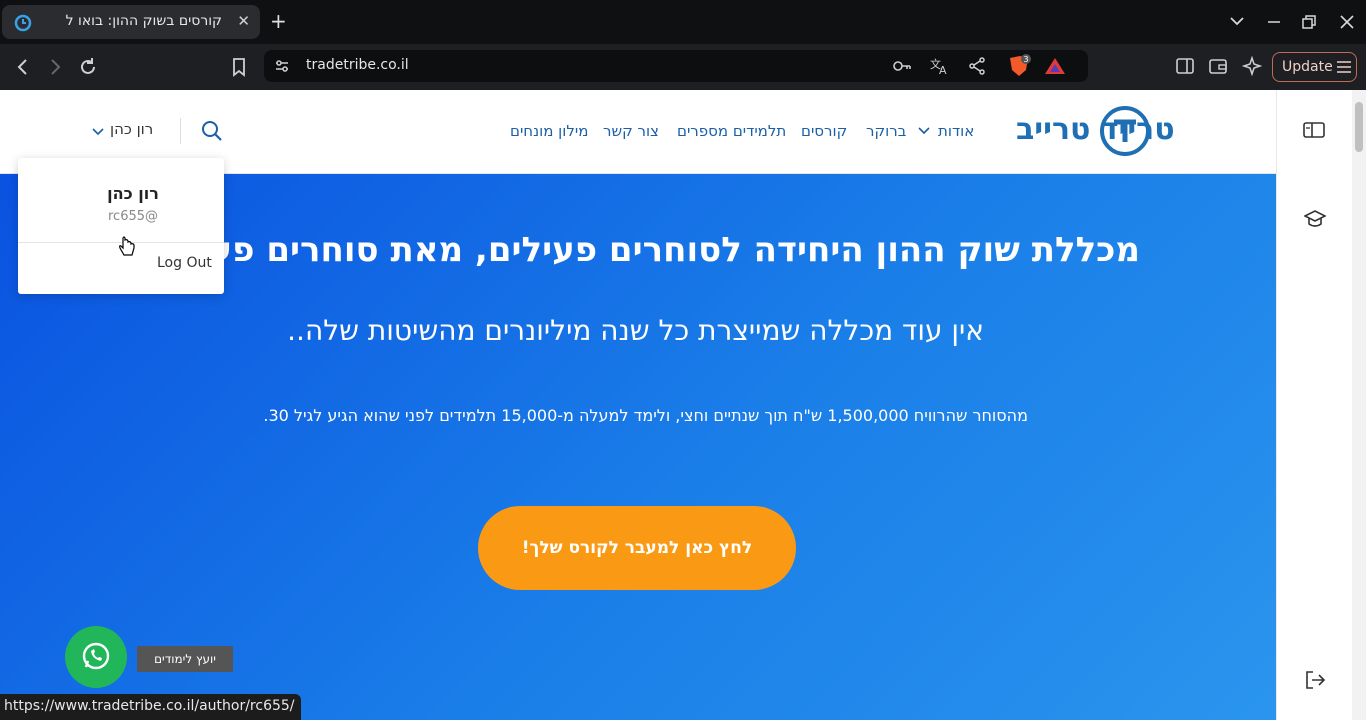 Image resolution: width=1366 pixels, height=720 pixels. I want to click on tab-title: קורסים בשוק ההון: בואו ל, so click(143, 21).